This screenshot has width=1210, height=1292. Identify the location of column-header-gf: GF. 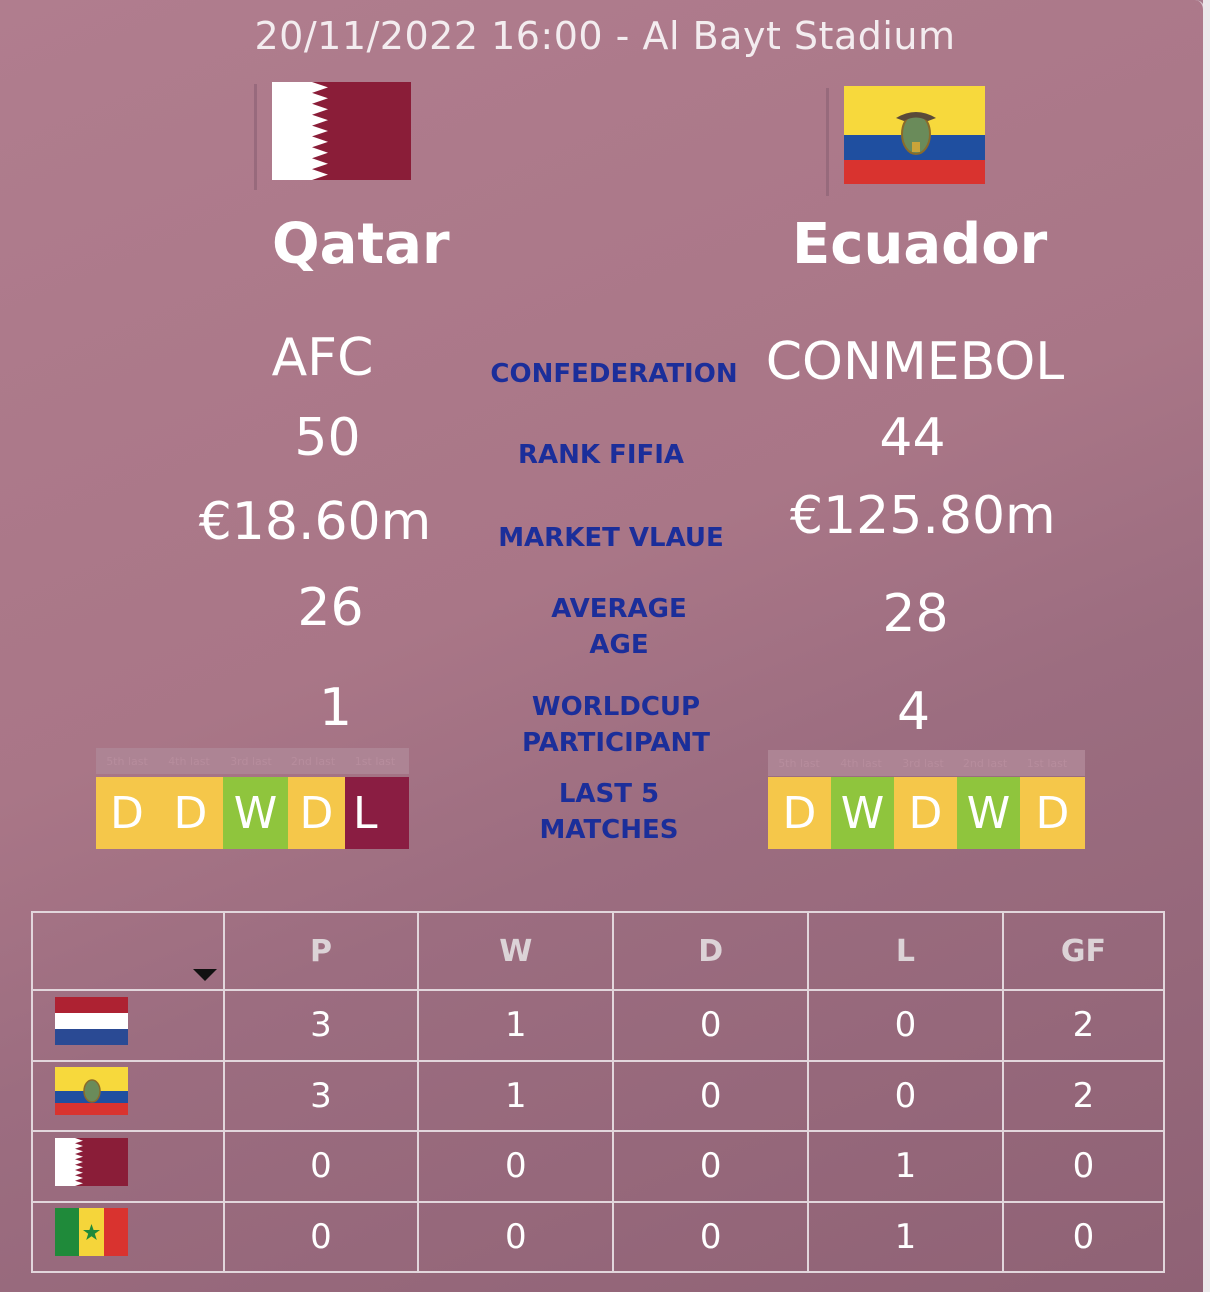
(1083, 951).